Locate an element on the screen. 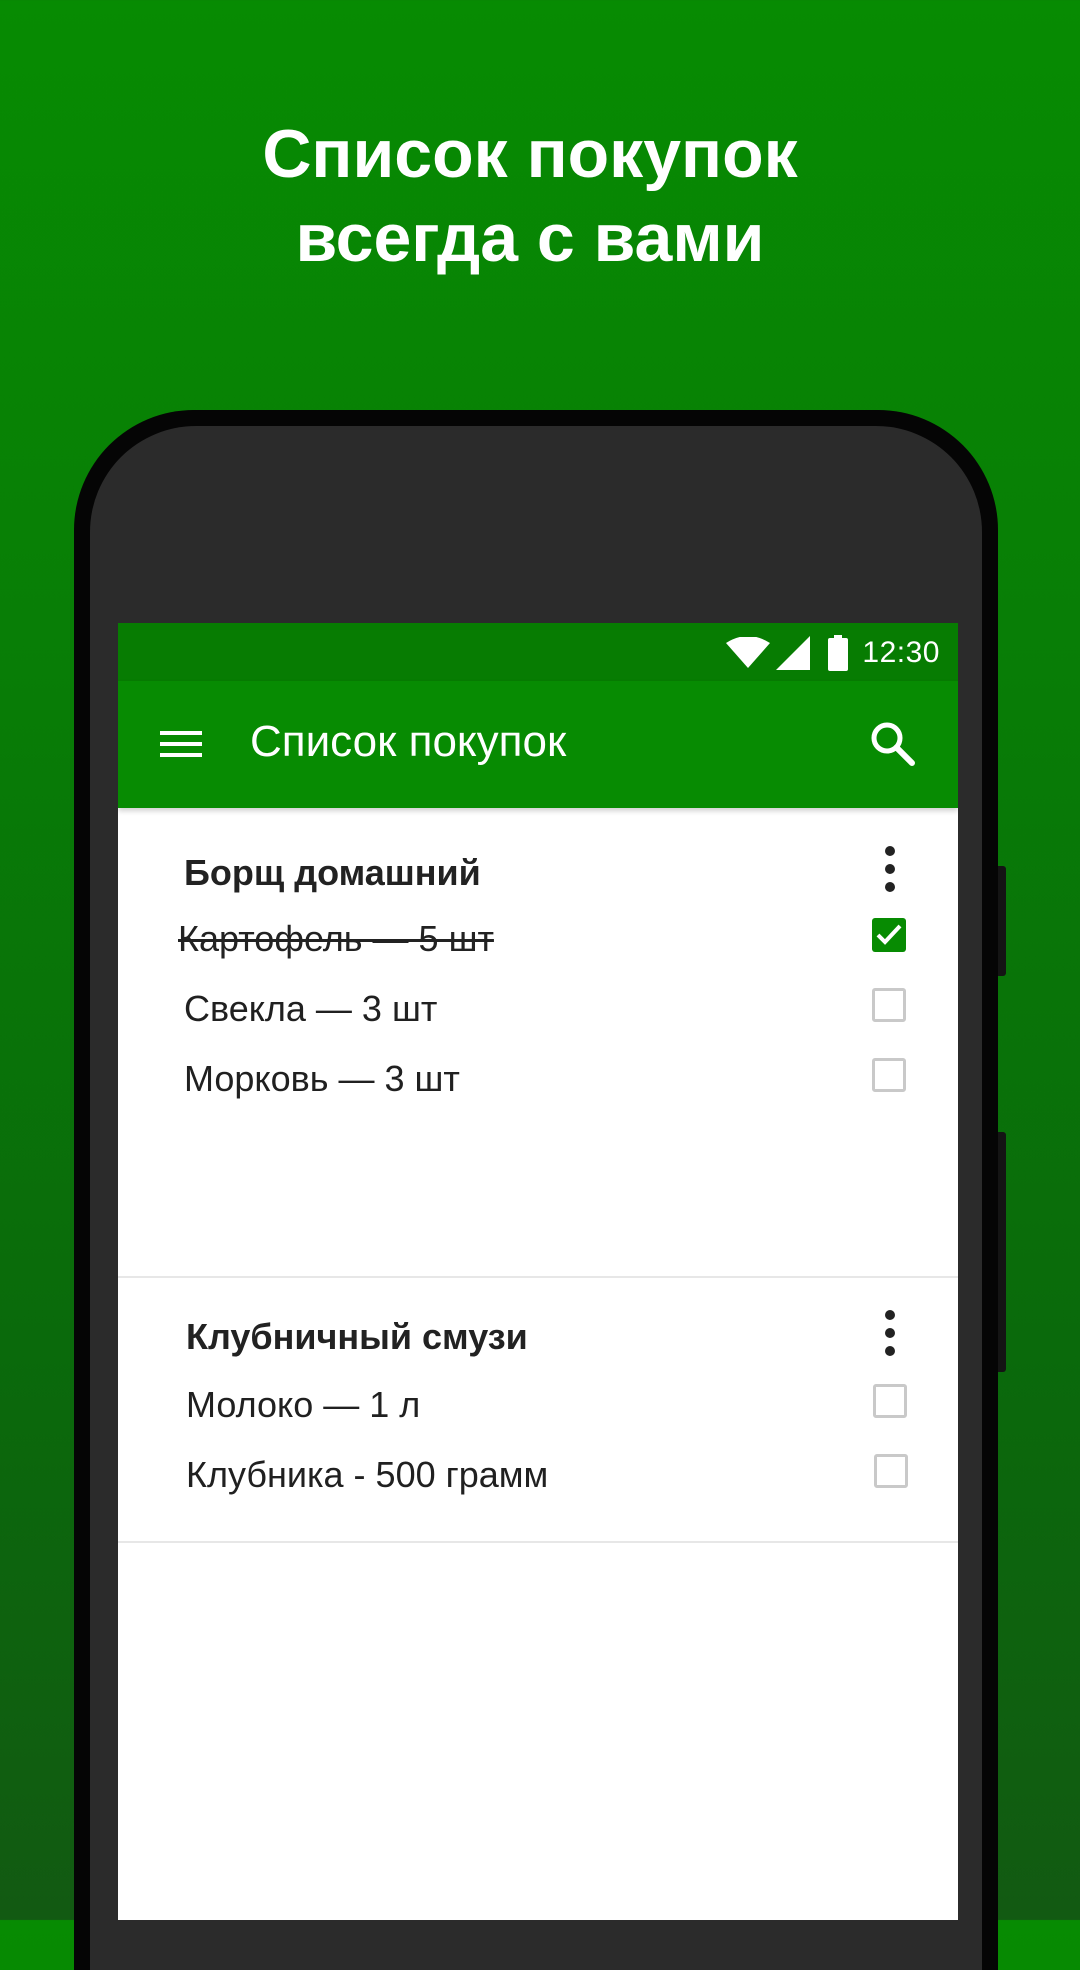 The width and height of the screenshot is (1080, 1970). list-item: Морковь — 3 шт is located at coordinates (538, 1080).